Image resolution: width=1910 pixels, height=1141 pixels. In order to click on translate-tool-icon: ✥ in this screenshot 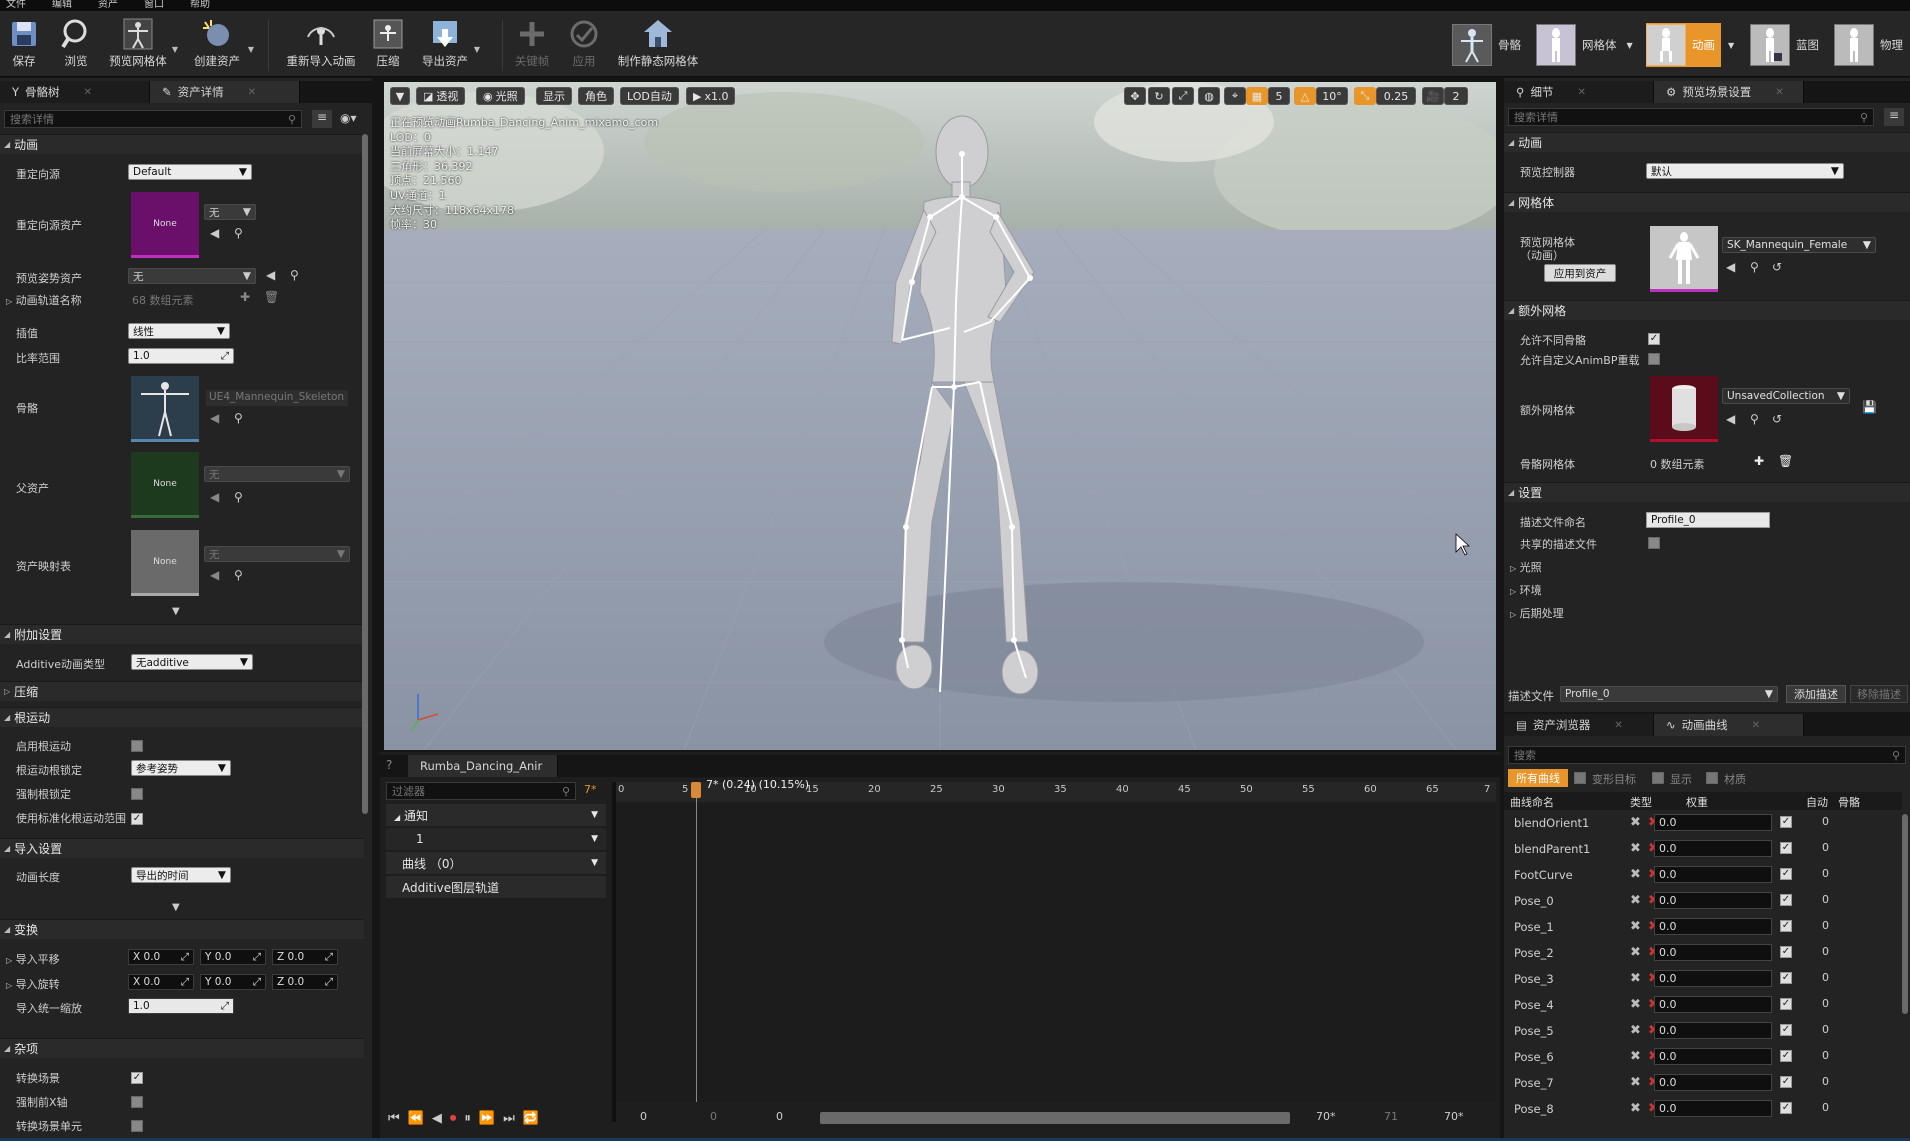, I will do `click(1135, 96)`.